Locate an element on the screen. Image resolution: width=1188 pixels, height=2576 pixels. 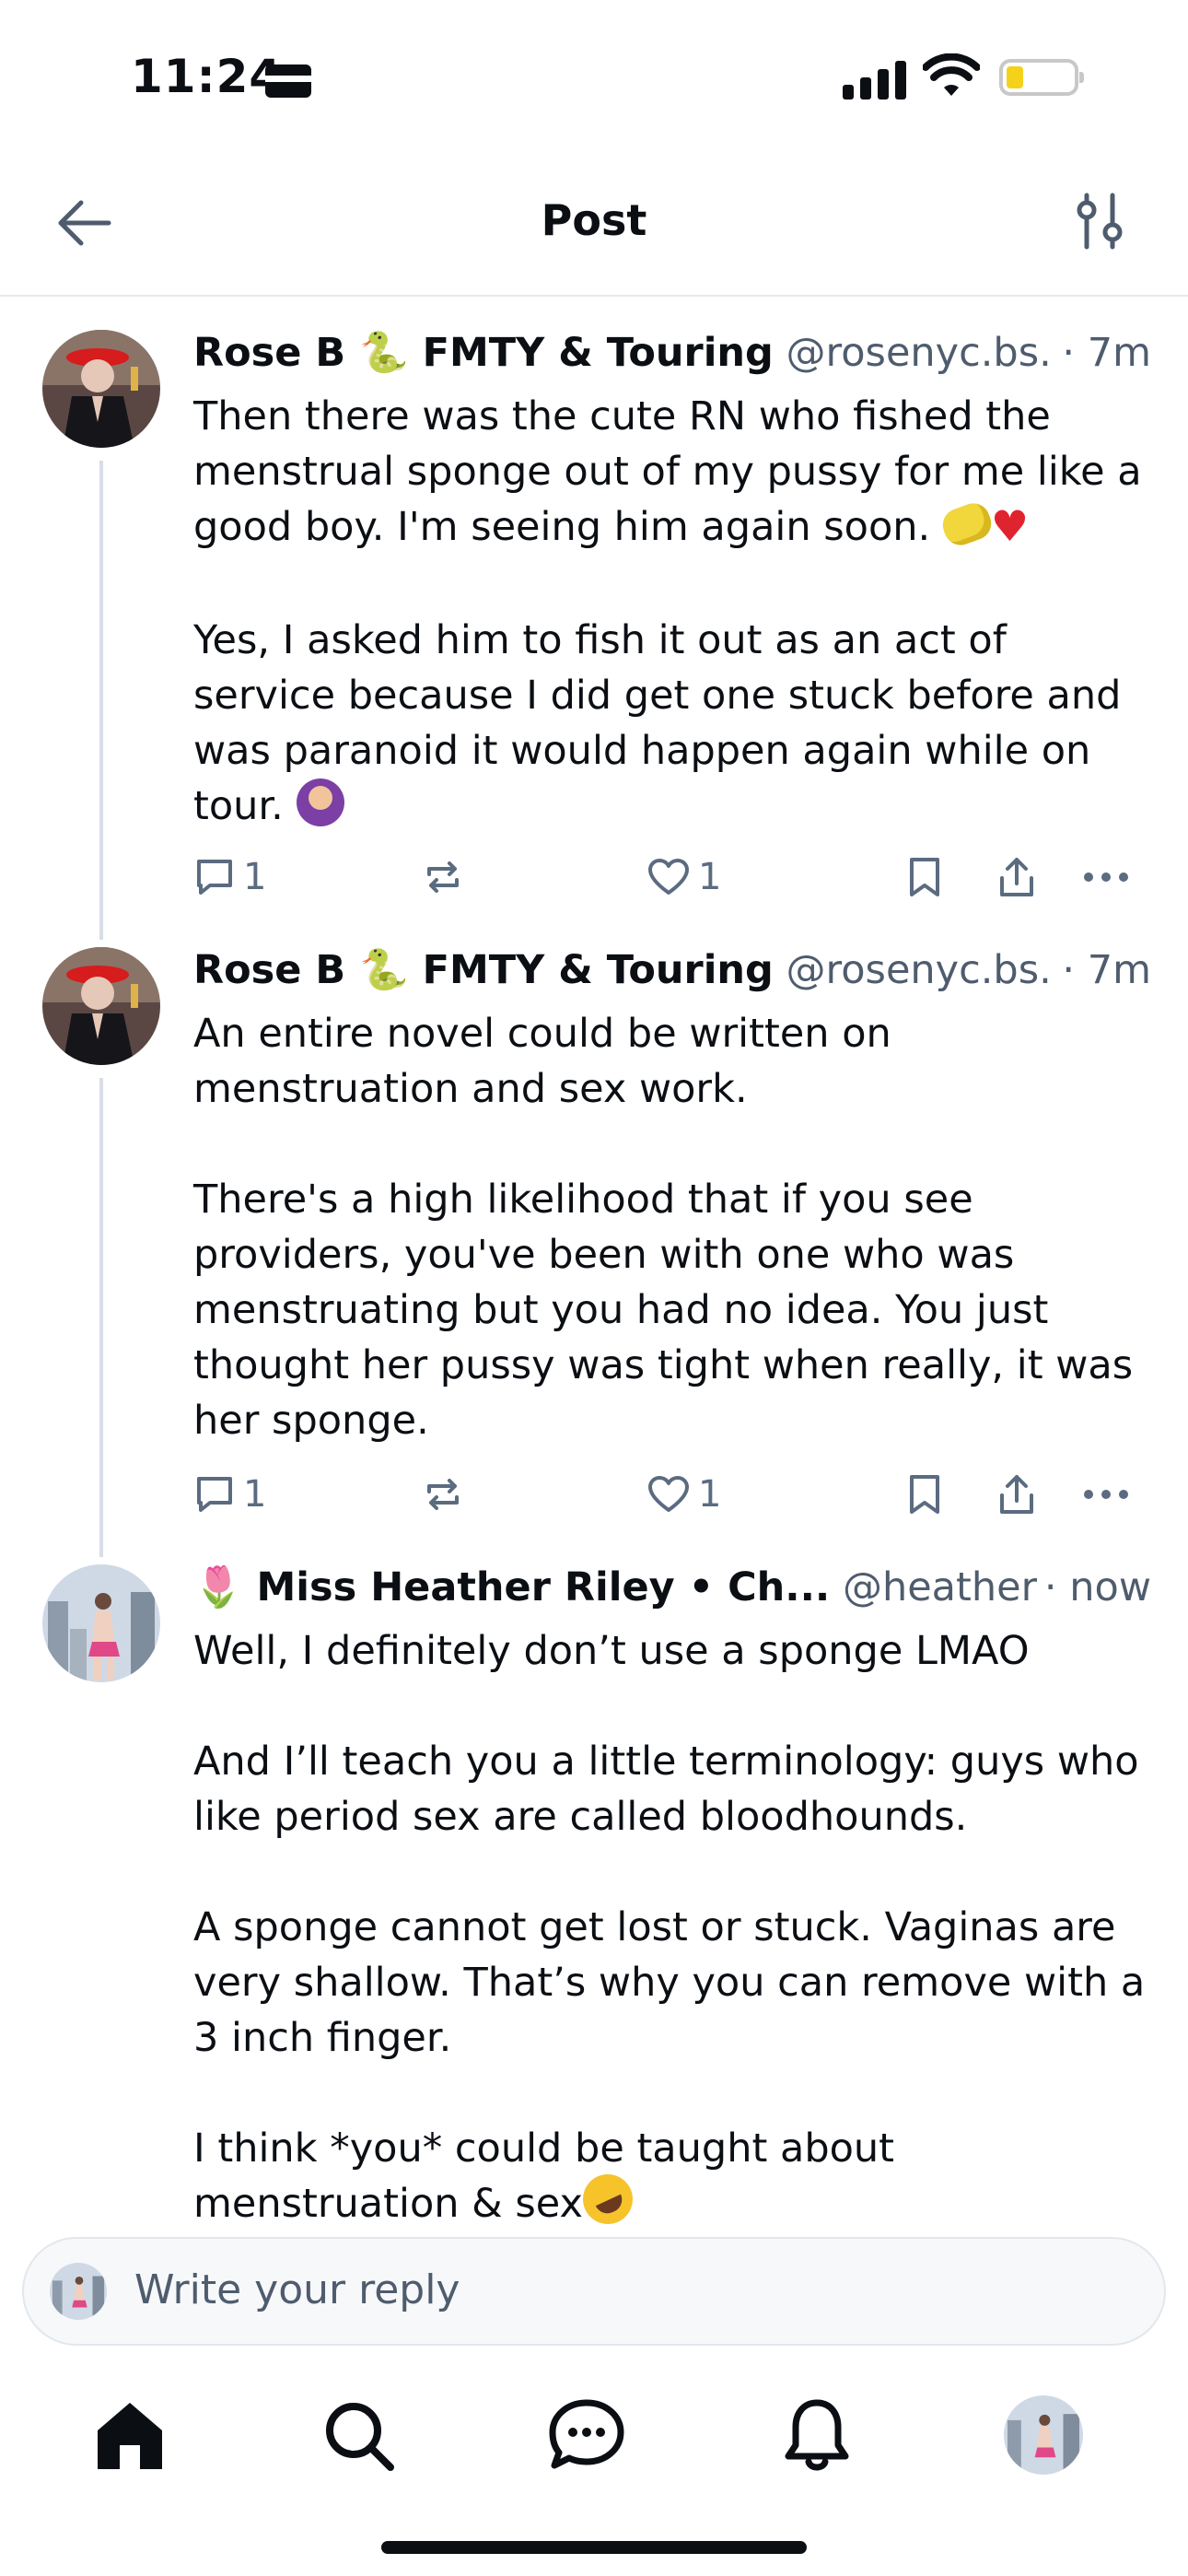
bell-icon is located at coordinates (816, 2435).